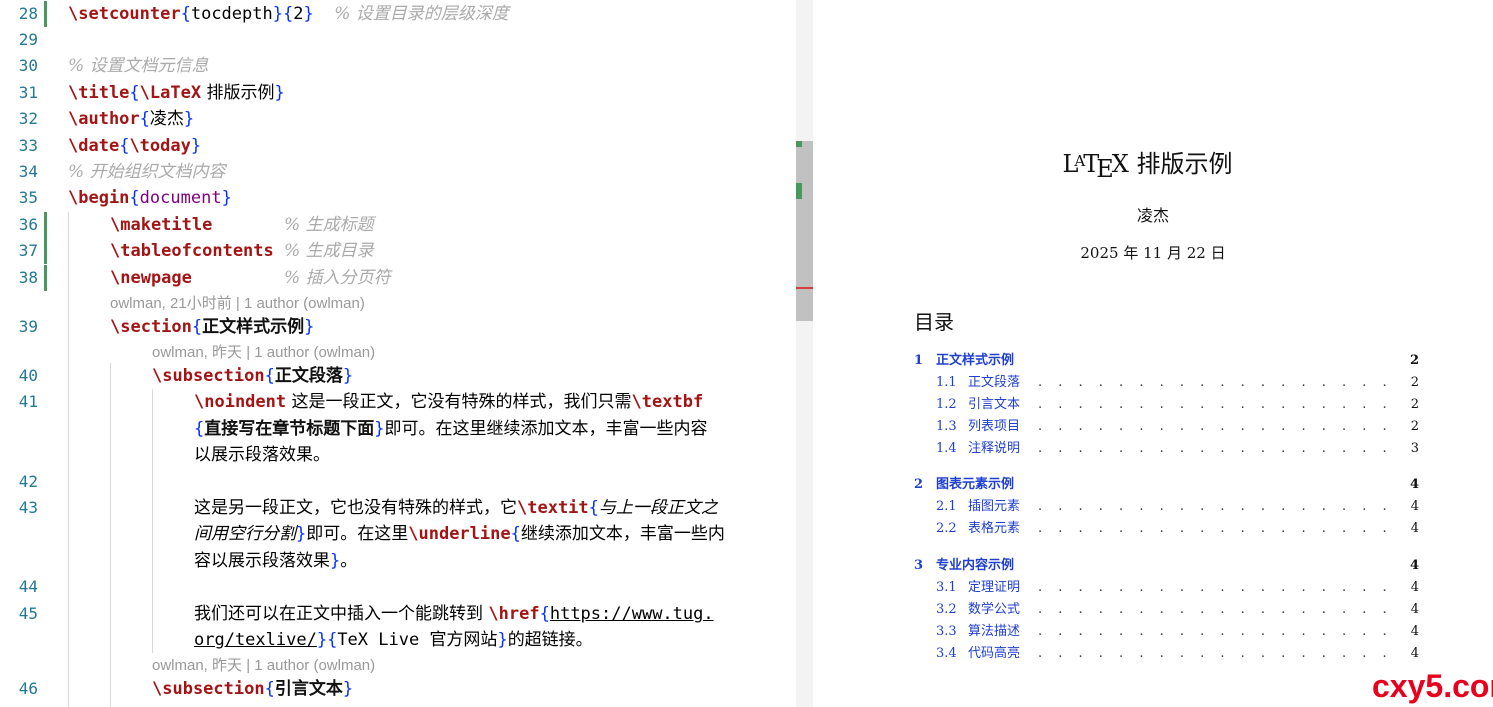  I want to click on code-line: 32 \author{凌杰}, so click(398, 119).